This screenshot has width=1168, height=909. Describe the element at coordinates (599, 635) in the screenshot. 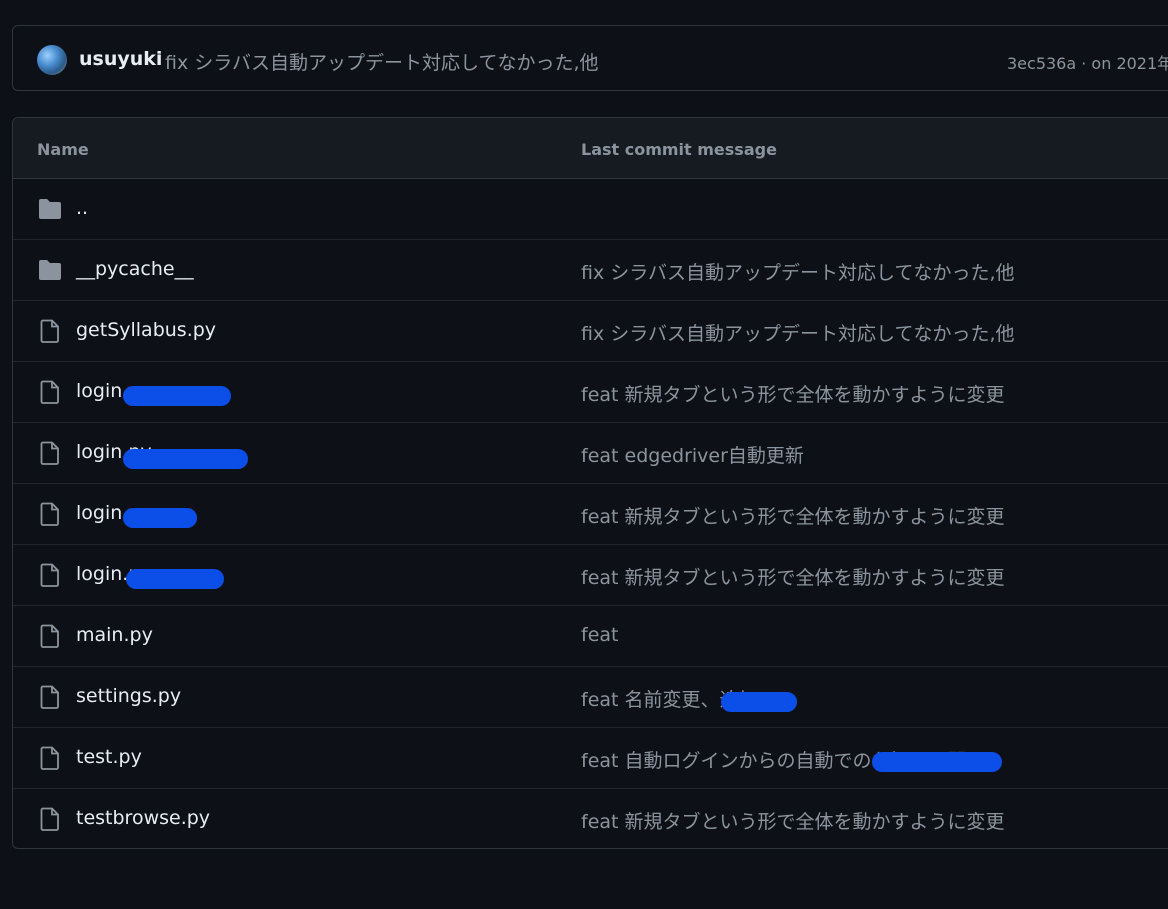

I see `row-commit-message: feat` at that location.